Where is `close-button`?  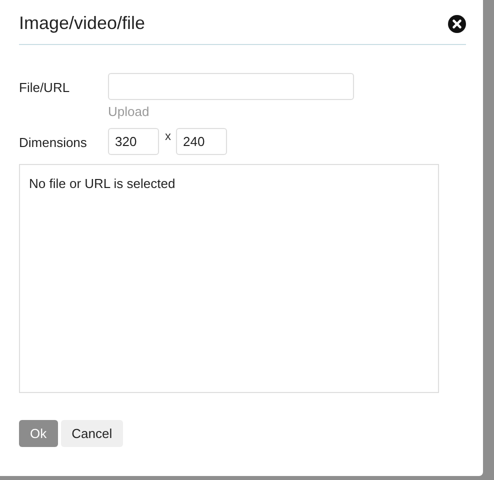
close-button is located at coordinates (457, 23).